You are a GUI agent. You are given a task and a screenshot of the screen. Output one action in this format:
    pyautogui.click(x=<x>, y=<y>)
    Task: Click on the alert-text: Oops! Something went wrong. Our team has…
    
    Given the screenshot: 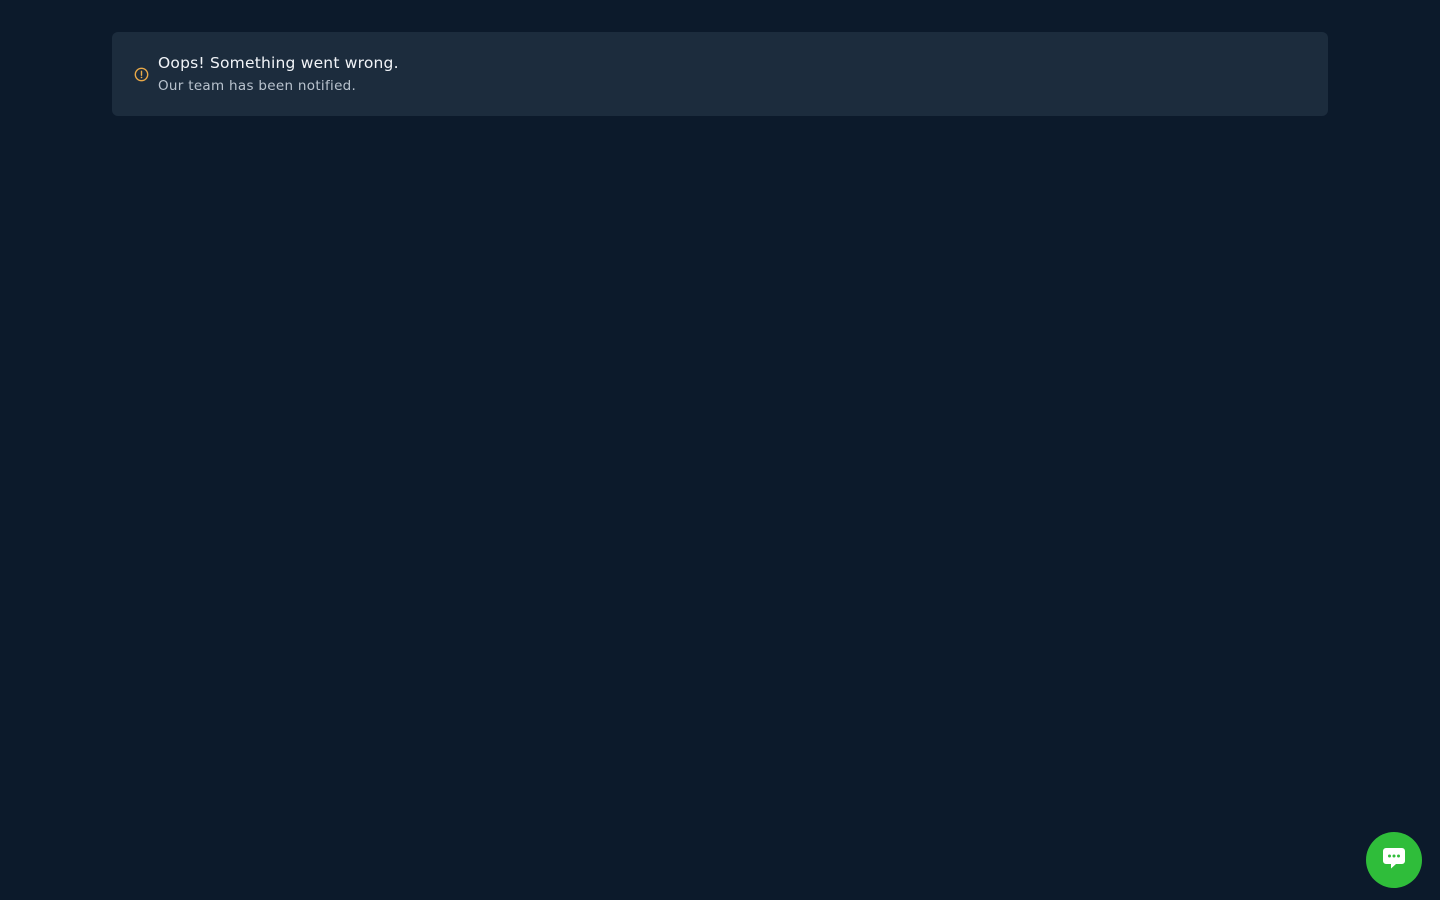 What is the action you would take?
    pyautogui.click(x=278, y=74)
    